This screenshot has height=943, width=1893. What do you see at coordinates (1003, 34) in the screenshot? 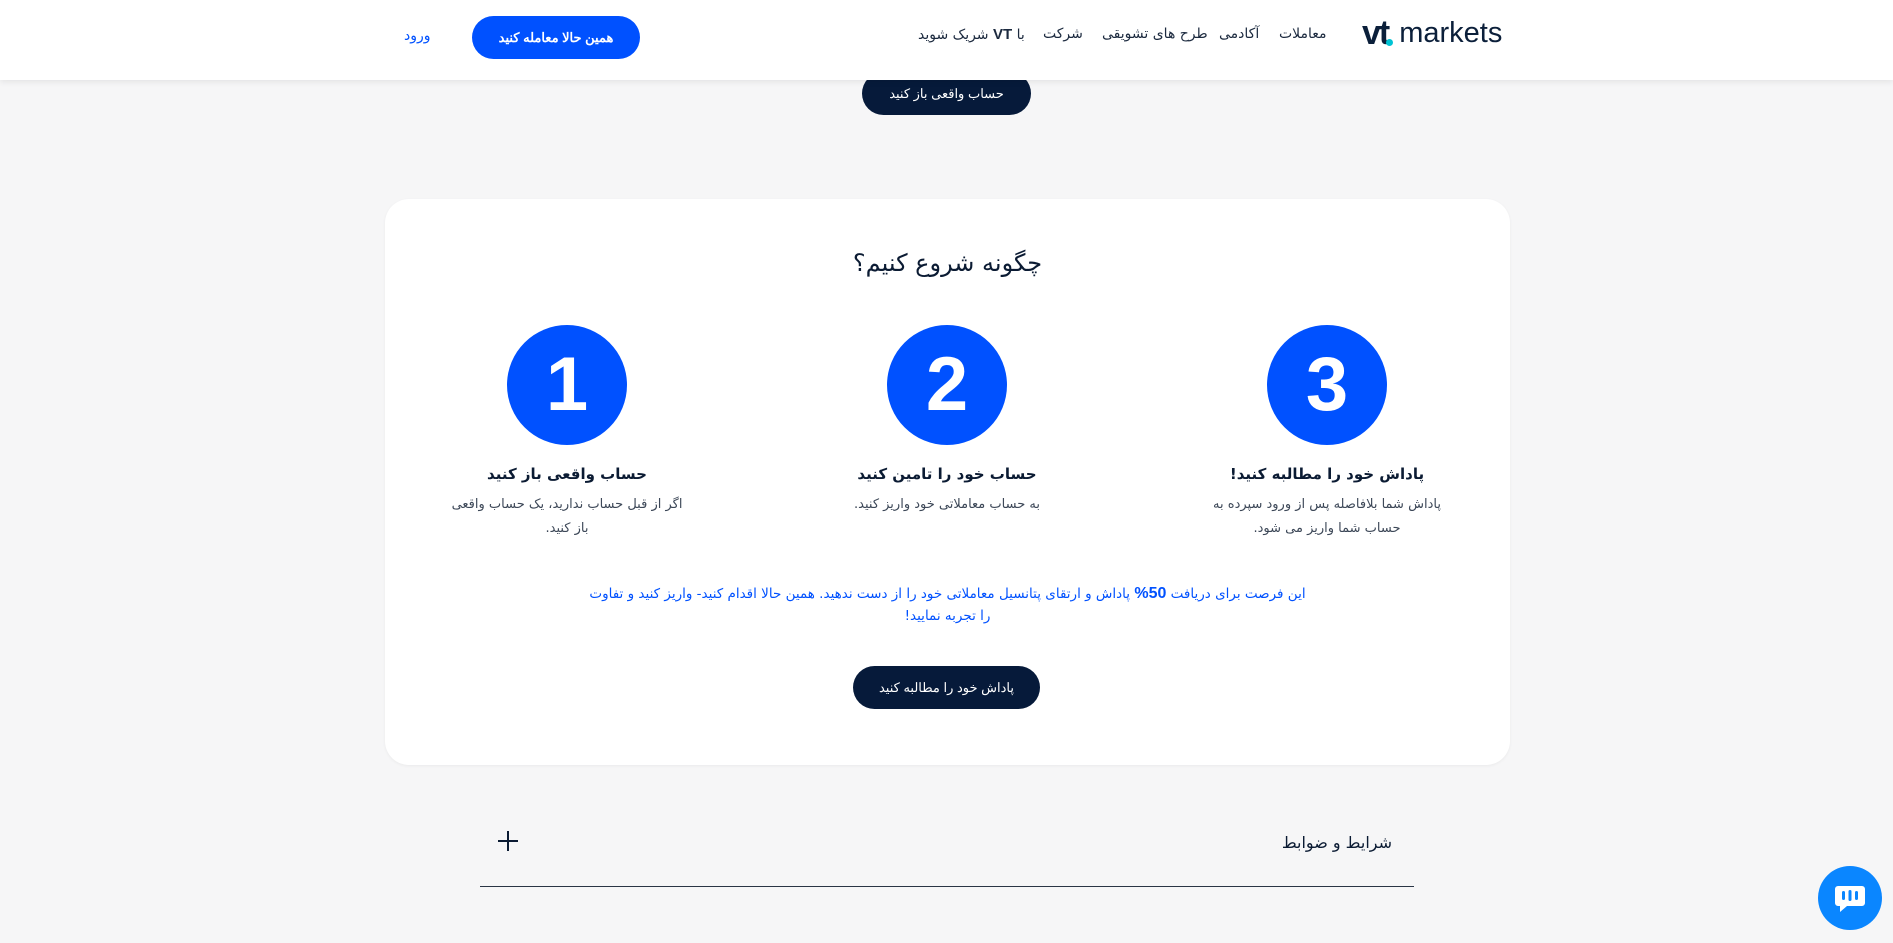
I see `partner-brand: VT` at bounding box center [1003, 34].